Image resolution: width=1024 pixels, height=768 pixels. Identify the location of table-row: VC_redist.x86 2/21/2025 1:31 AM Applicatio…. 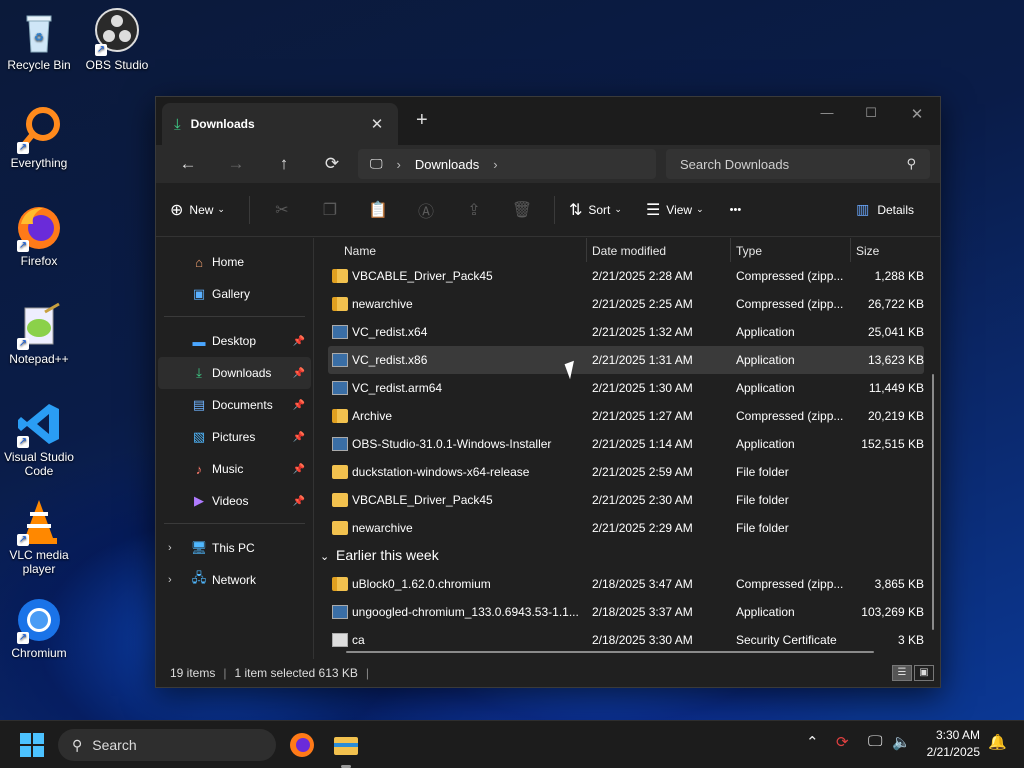
(626, 360).